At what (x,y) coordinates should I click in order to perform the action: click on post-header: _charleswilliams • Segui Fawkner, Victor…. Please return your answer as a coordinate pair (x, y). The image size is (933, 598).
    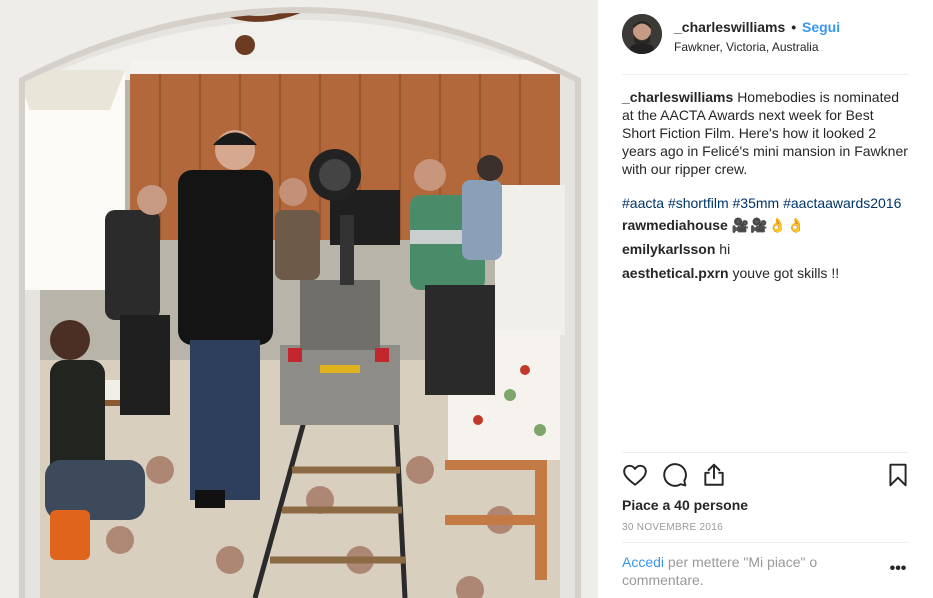
    Looking at the image, I should click on (765, 44).